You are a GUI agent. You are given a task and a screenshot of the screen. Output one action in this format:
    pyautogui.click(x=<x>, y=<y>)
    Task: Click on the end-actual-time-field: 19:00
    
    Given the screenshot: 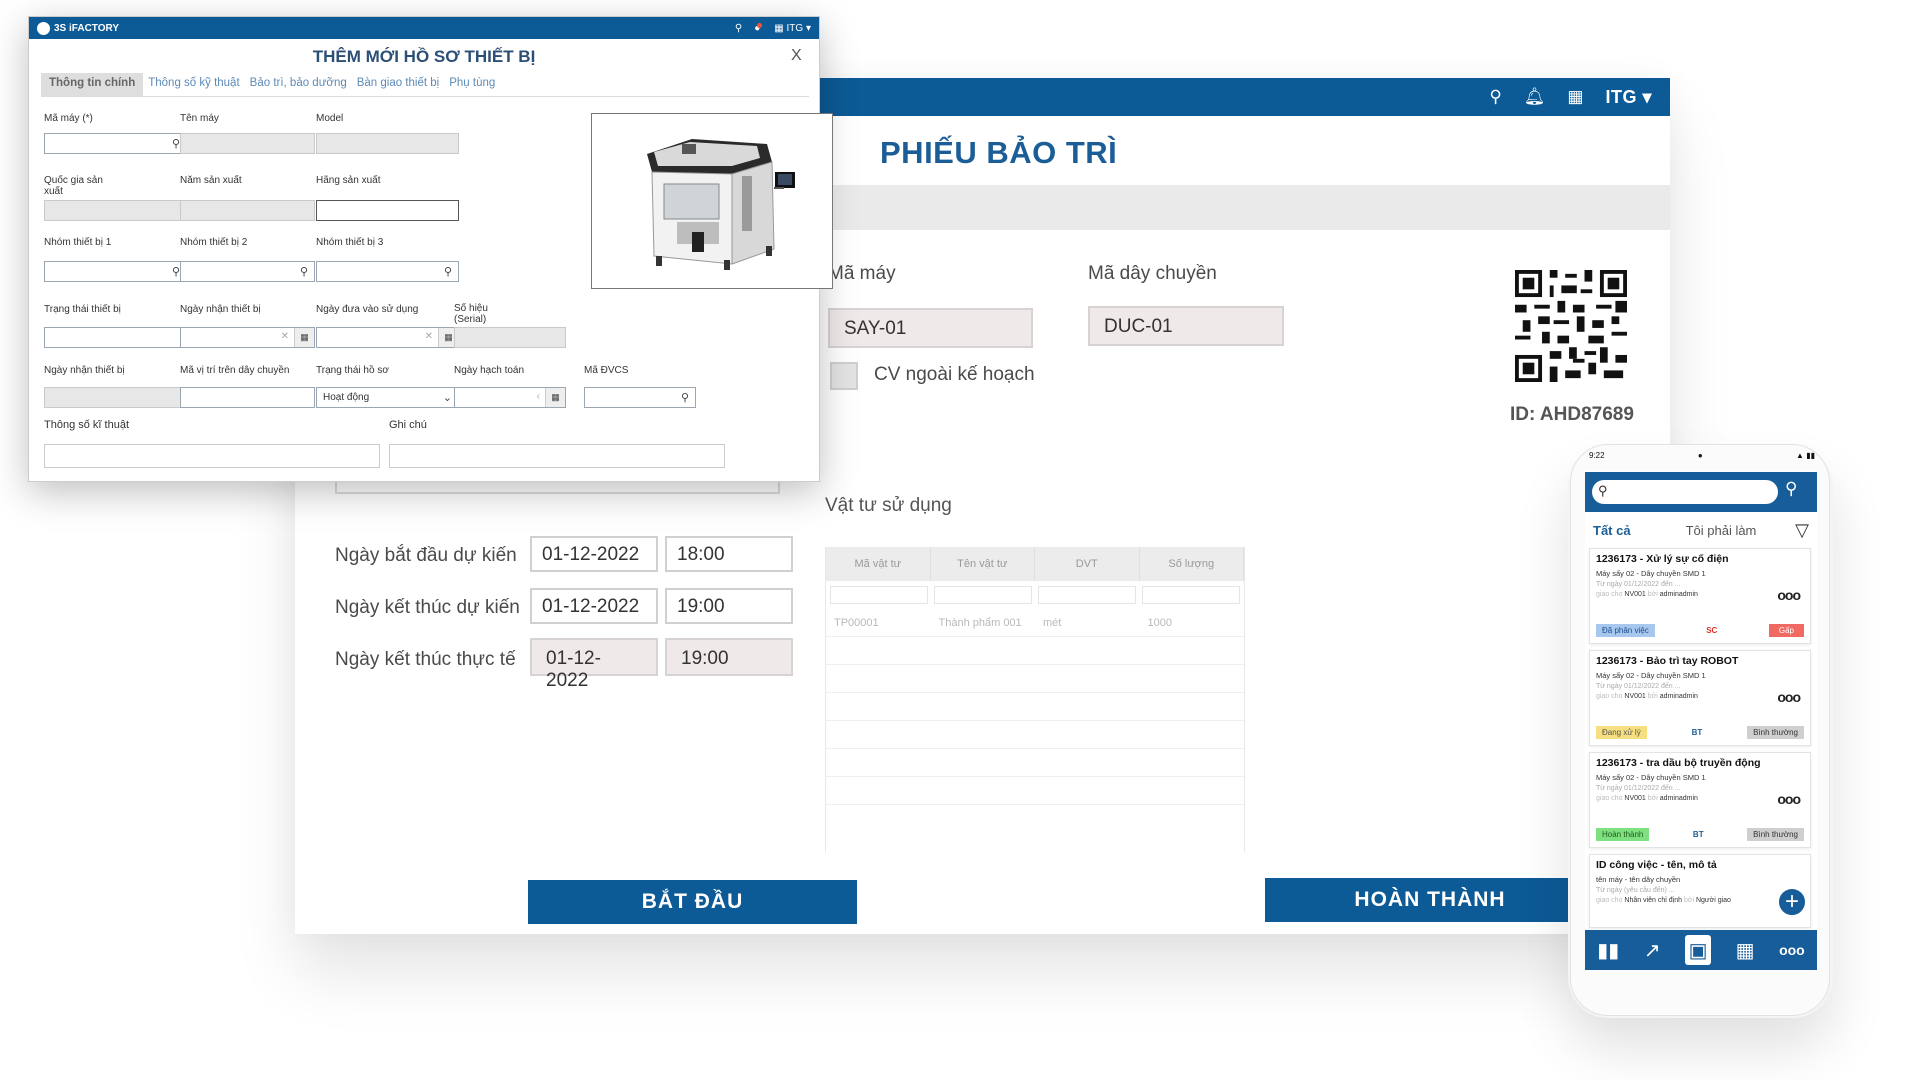 What is the action you would take?
    pyautogui.click(x=729, y=657)
    